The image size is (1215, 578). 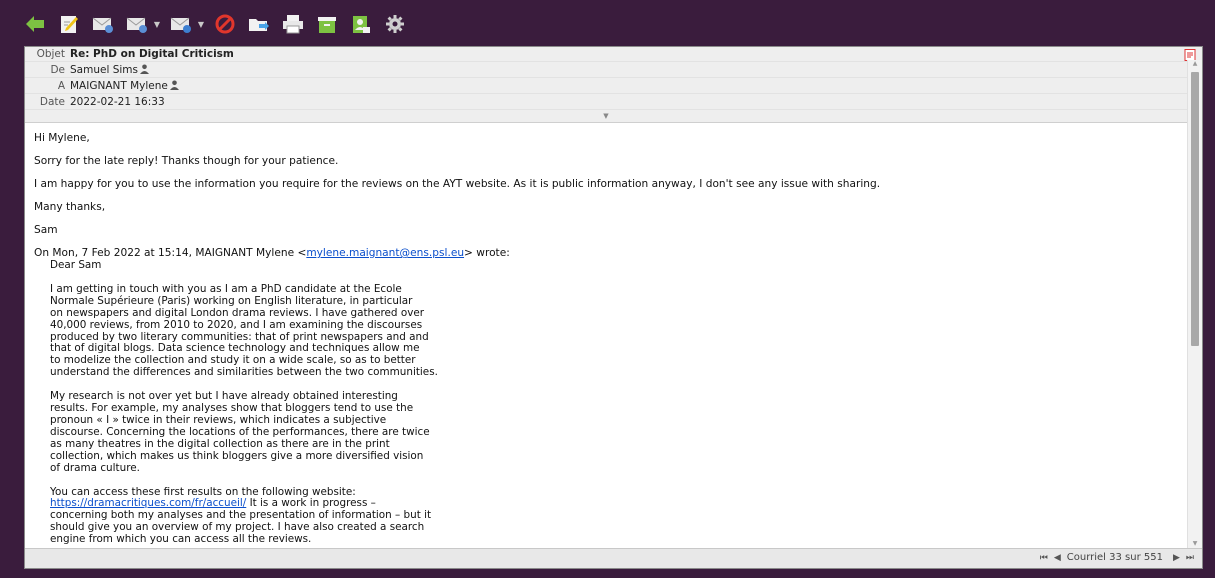 I want to click on date-row: Date 2022-02-21 16:33, so click(x=606, y=102).